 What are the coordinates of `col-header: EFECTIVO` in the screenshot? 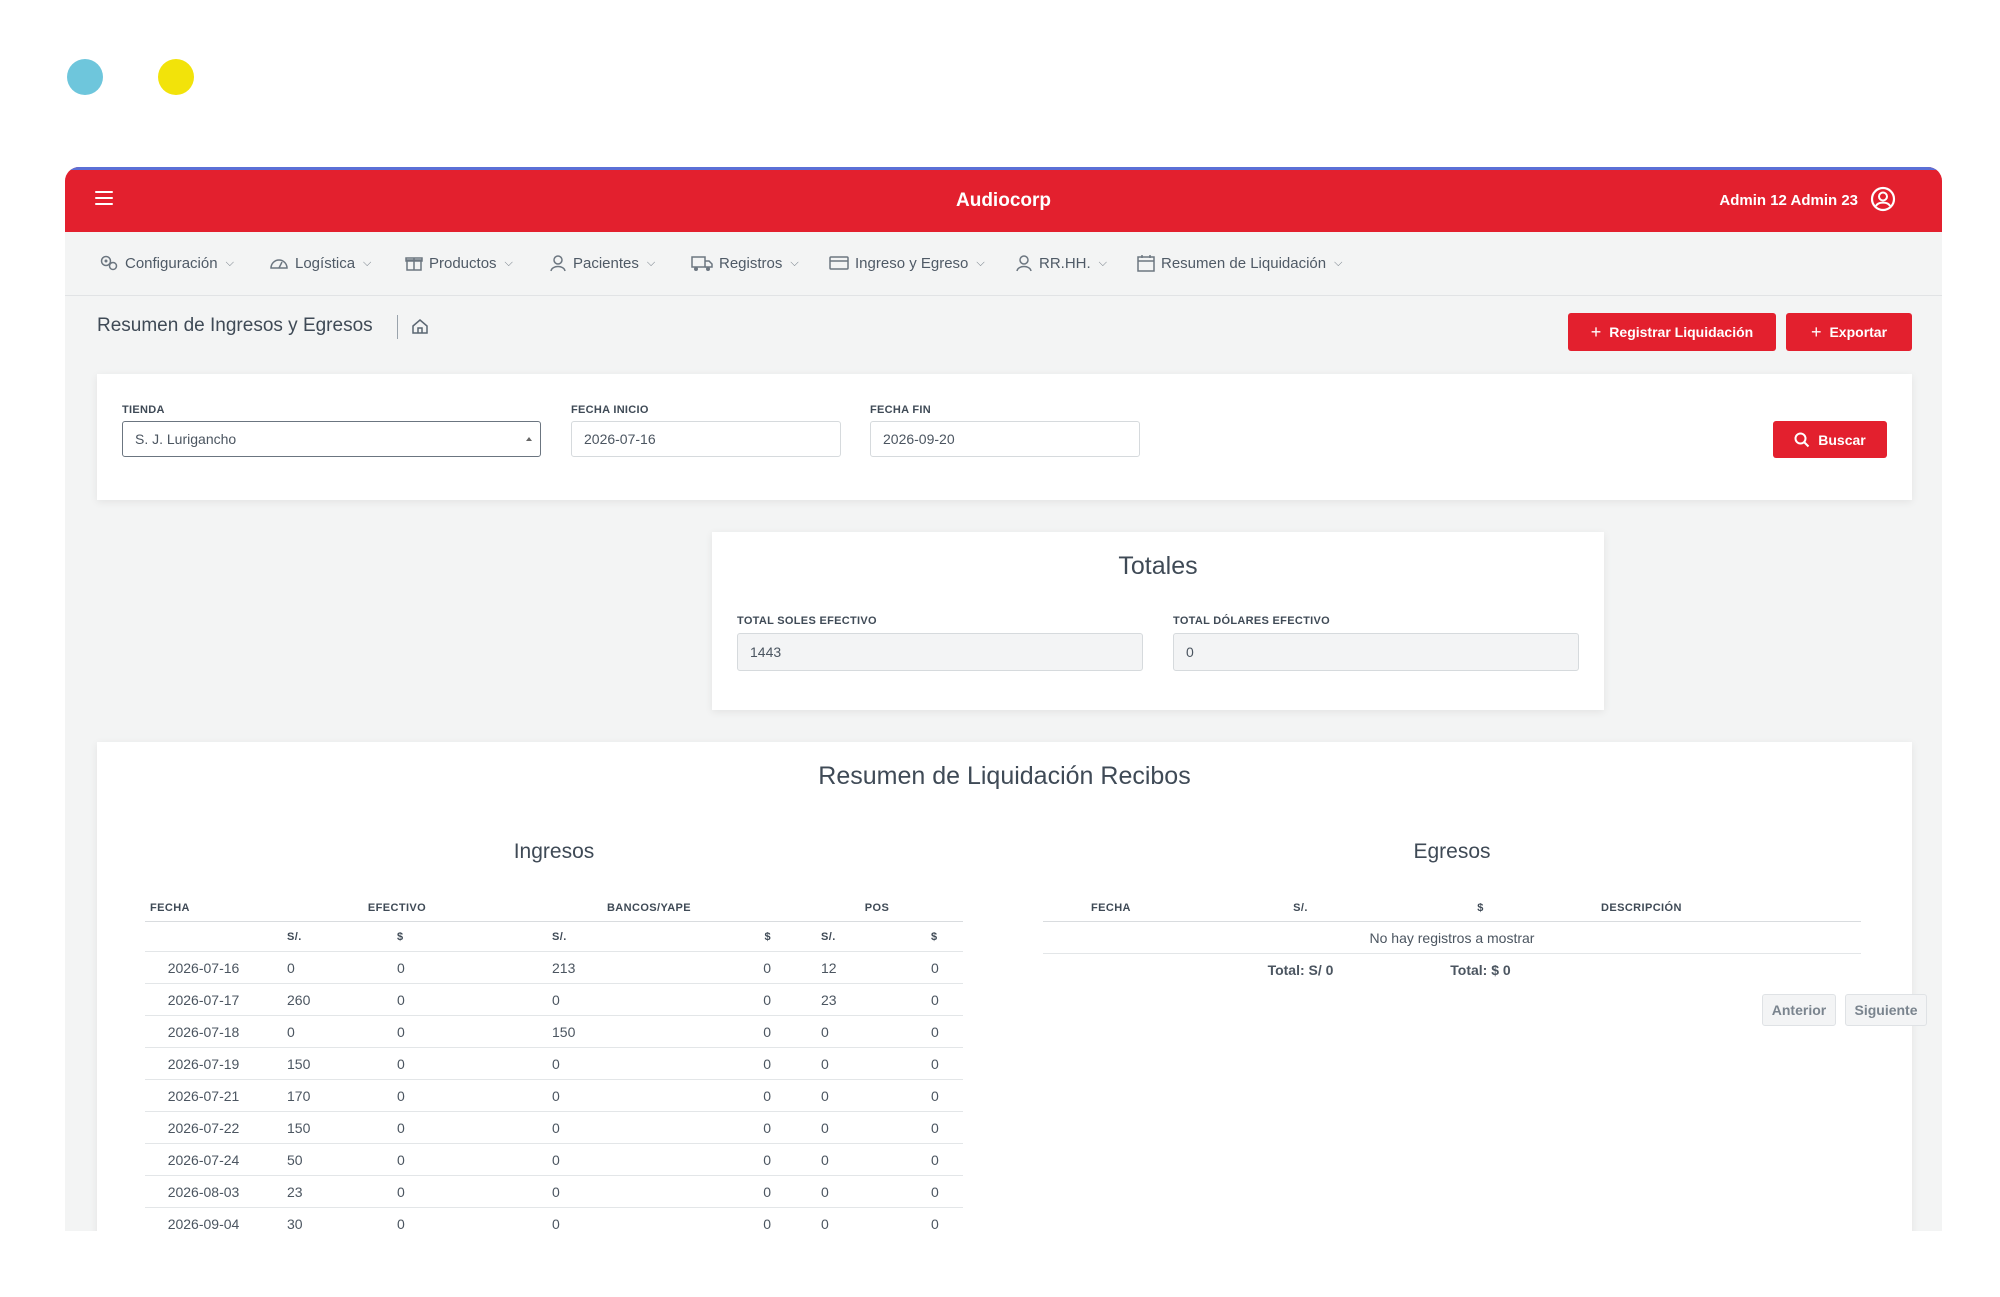 It's located at (397, 908).